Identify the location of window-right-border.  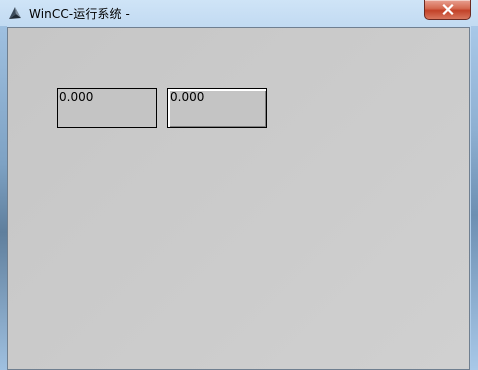
(474, 198).